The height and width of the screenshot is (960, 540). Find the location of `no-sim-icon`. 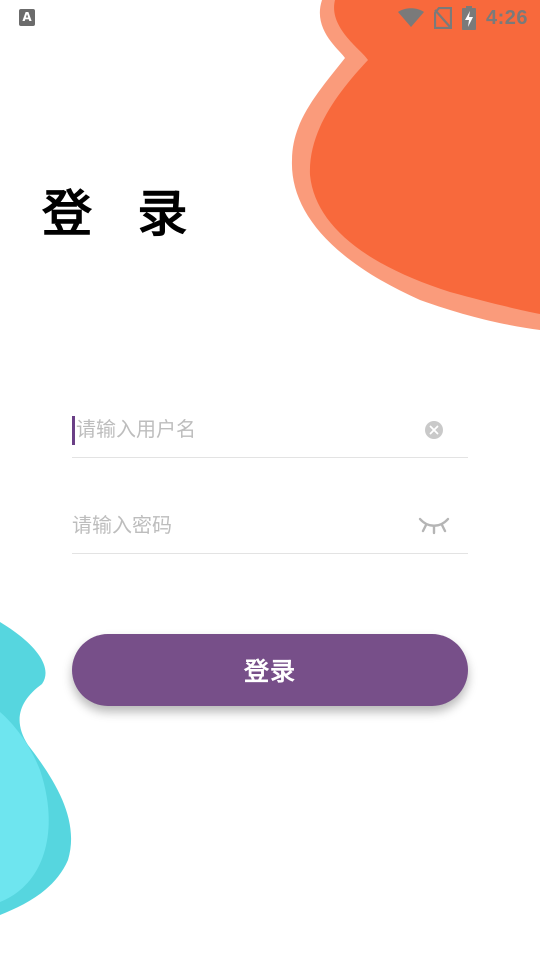

no-sim-icon is located at coordinates (442, 18).